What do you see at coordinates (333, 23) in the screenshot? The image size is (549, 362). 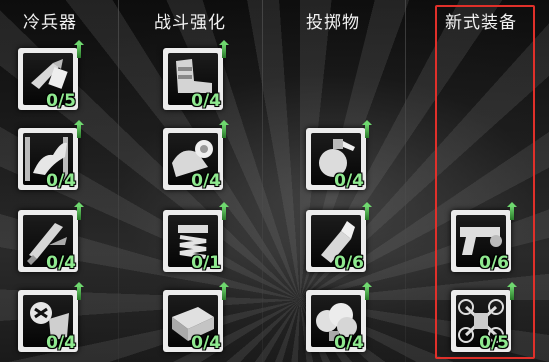 I see `column-header-throwables: 投掷物` at bounding box center [333, 23].